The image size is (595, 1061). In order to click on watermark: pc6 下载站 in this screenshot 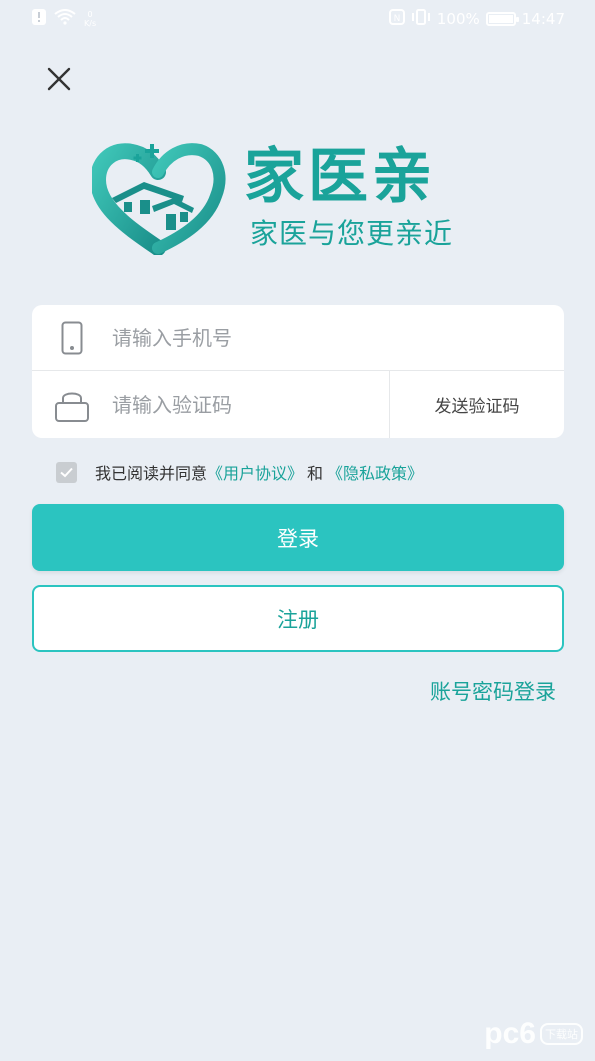, I will do `click(533, 1034)`.